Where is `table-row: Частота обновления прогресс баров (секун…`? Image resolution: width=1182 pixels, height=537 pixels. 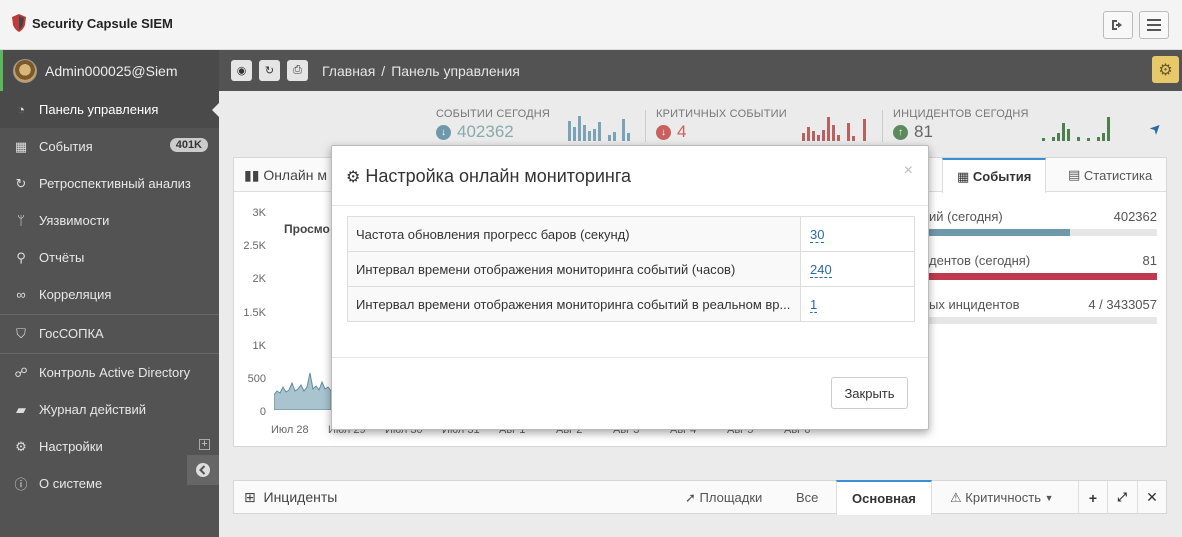 table-row: Частота обновления прогресс баров (секун… is located at coordinates (631, 234).